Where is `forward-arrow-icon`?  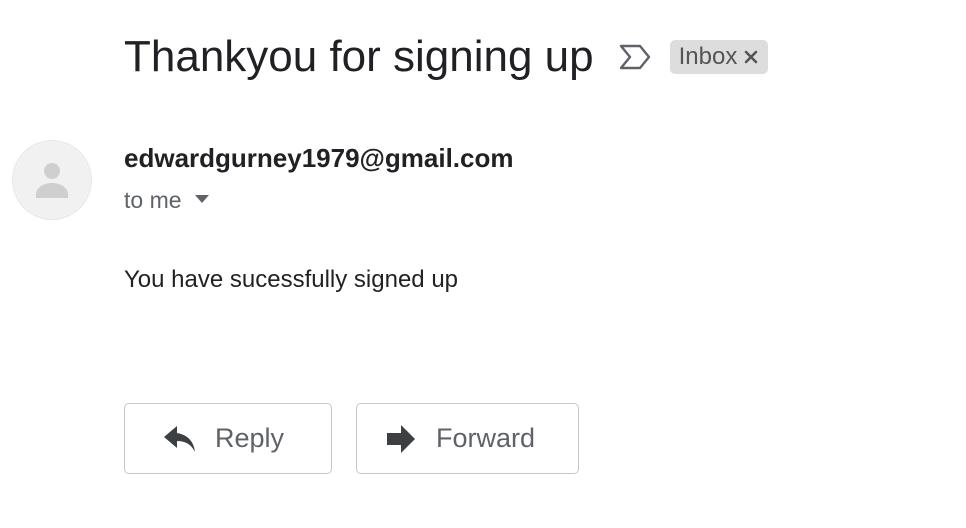 forward-arrow-icon is located at coordinates (401, 439).